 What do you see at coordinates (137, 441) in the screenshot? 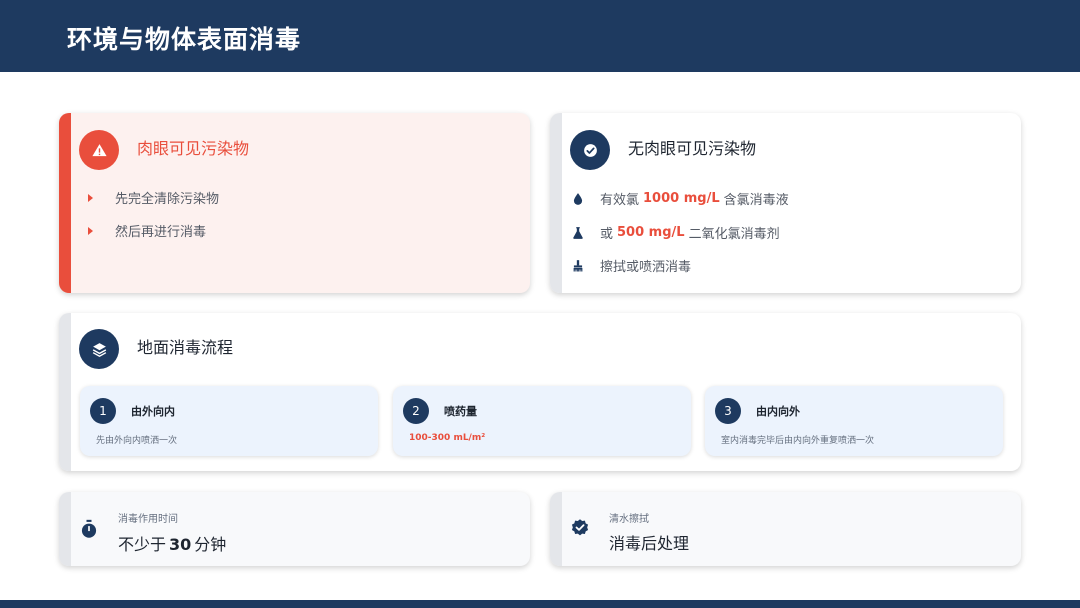
I see `step-description: 先由外向内喷洒一次` at bounding box center [137, 441].